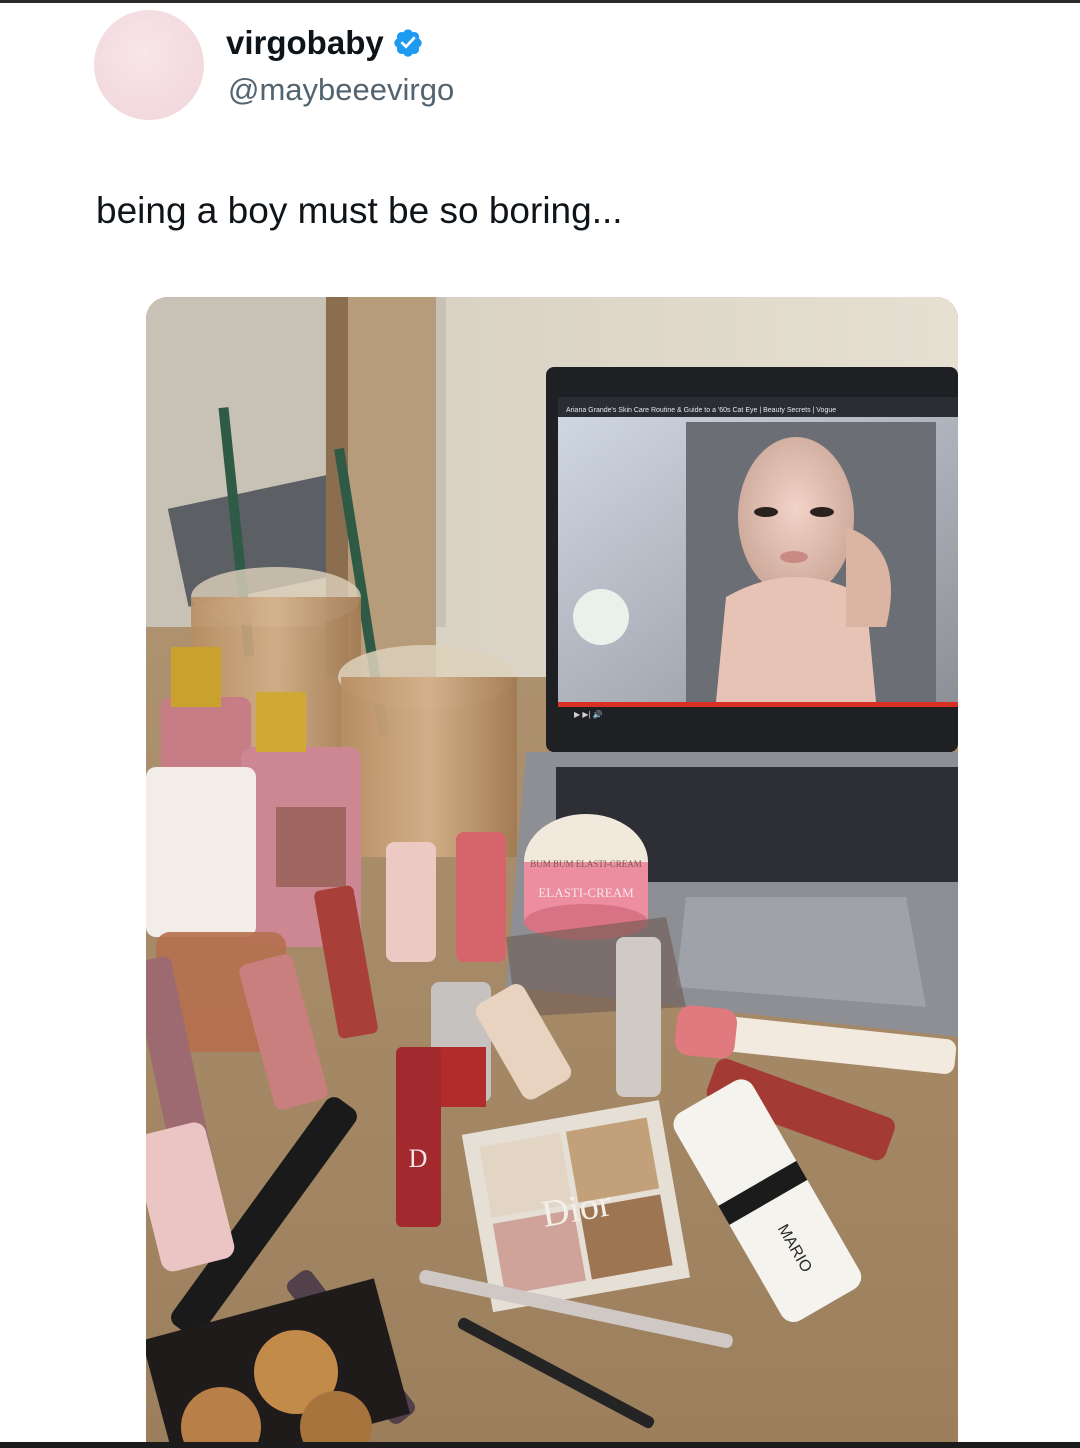 The image size is (1080, 1448). Describe the element at coordinates (149, 65) in the screenshot. I see `avatar` at that location.